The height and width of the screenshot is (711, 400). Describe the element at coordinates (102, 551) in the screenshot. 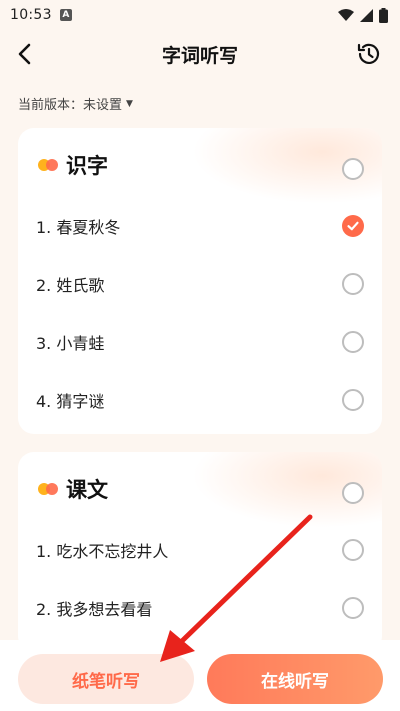

I see `lesson-label: 1. 吃水不忘挖井人` at that location.